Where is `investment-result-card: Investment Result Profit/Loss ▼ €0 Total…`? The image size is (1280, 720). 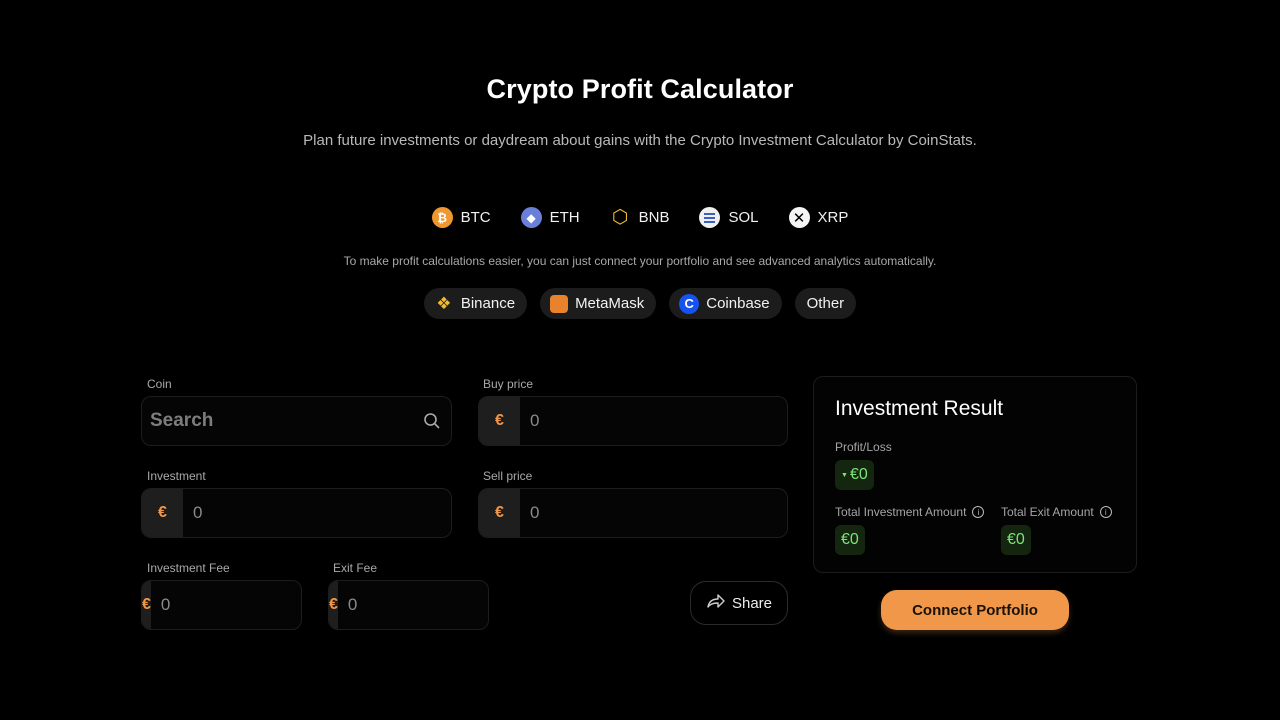 investment-result-card: Investment Result Profit/Loss ▼ €0 Total… is located at coordinates (975, 474).